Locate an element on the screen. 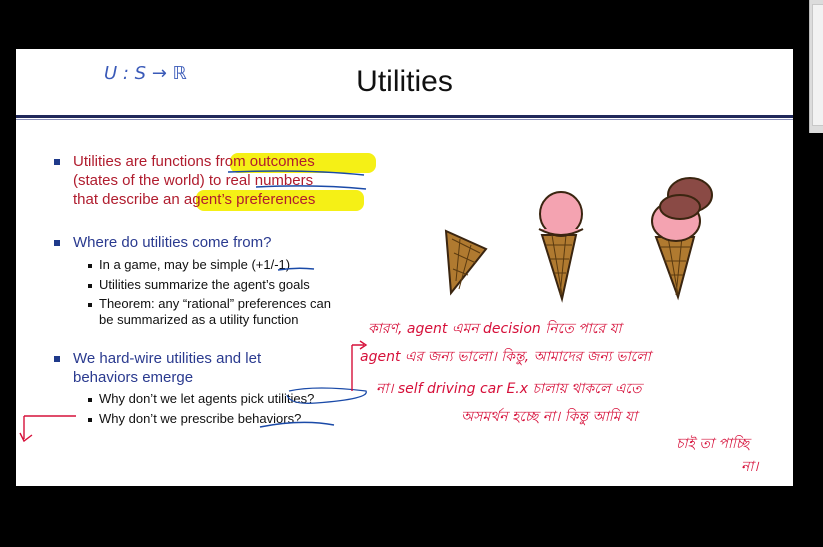 The height and width of the screenshot is (547, 823). handwriting-line-6: না। is located at coordinates (750, 467).